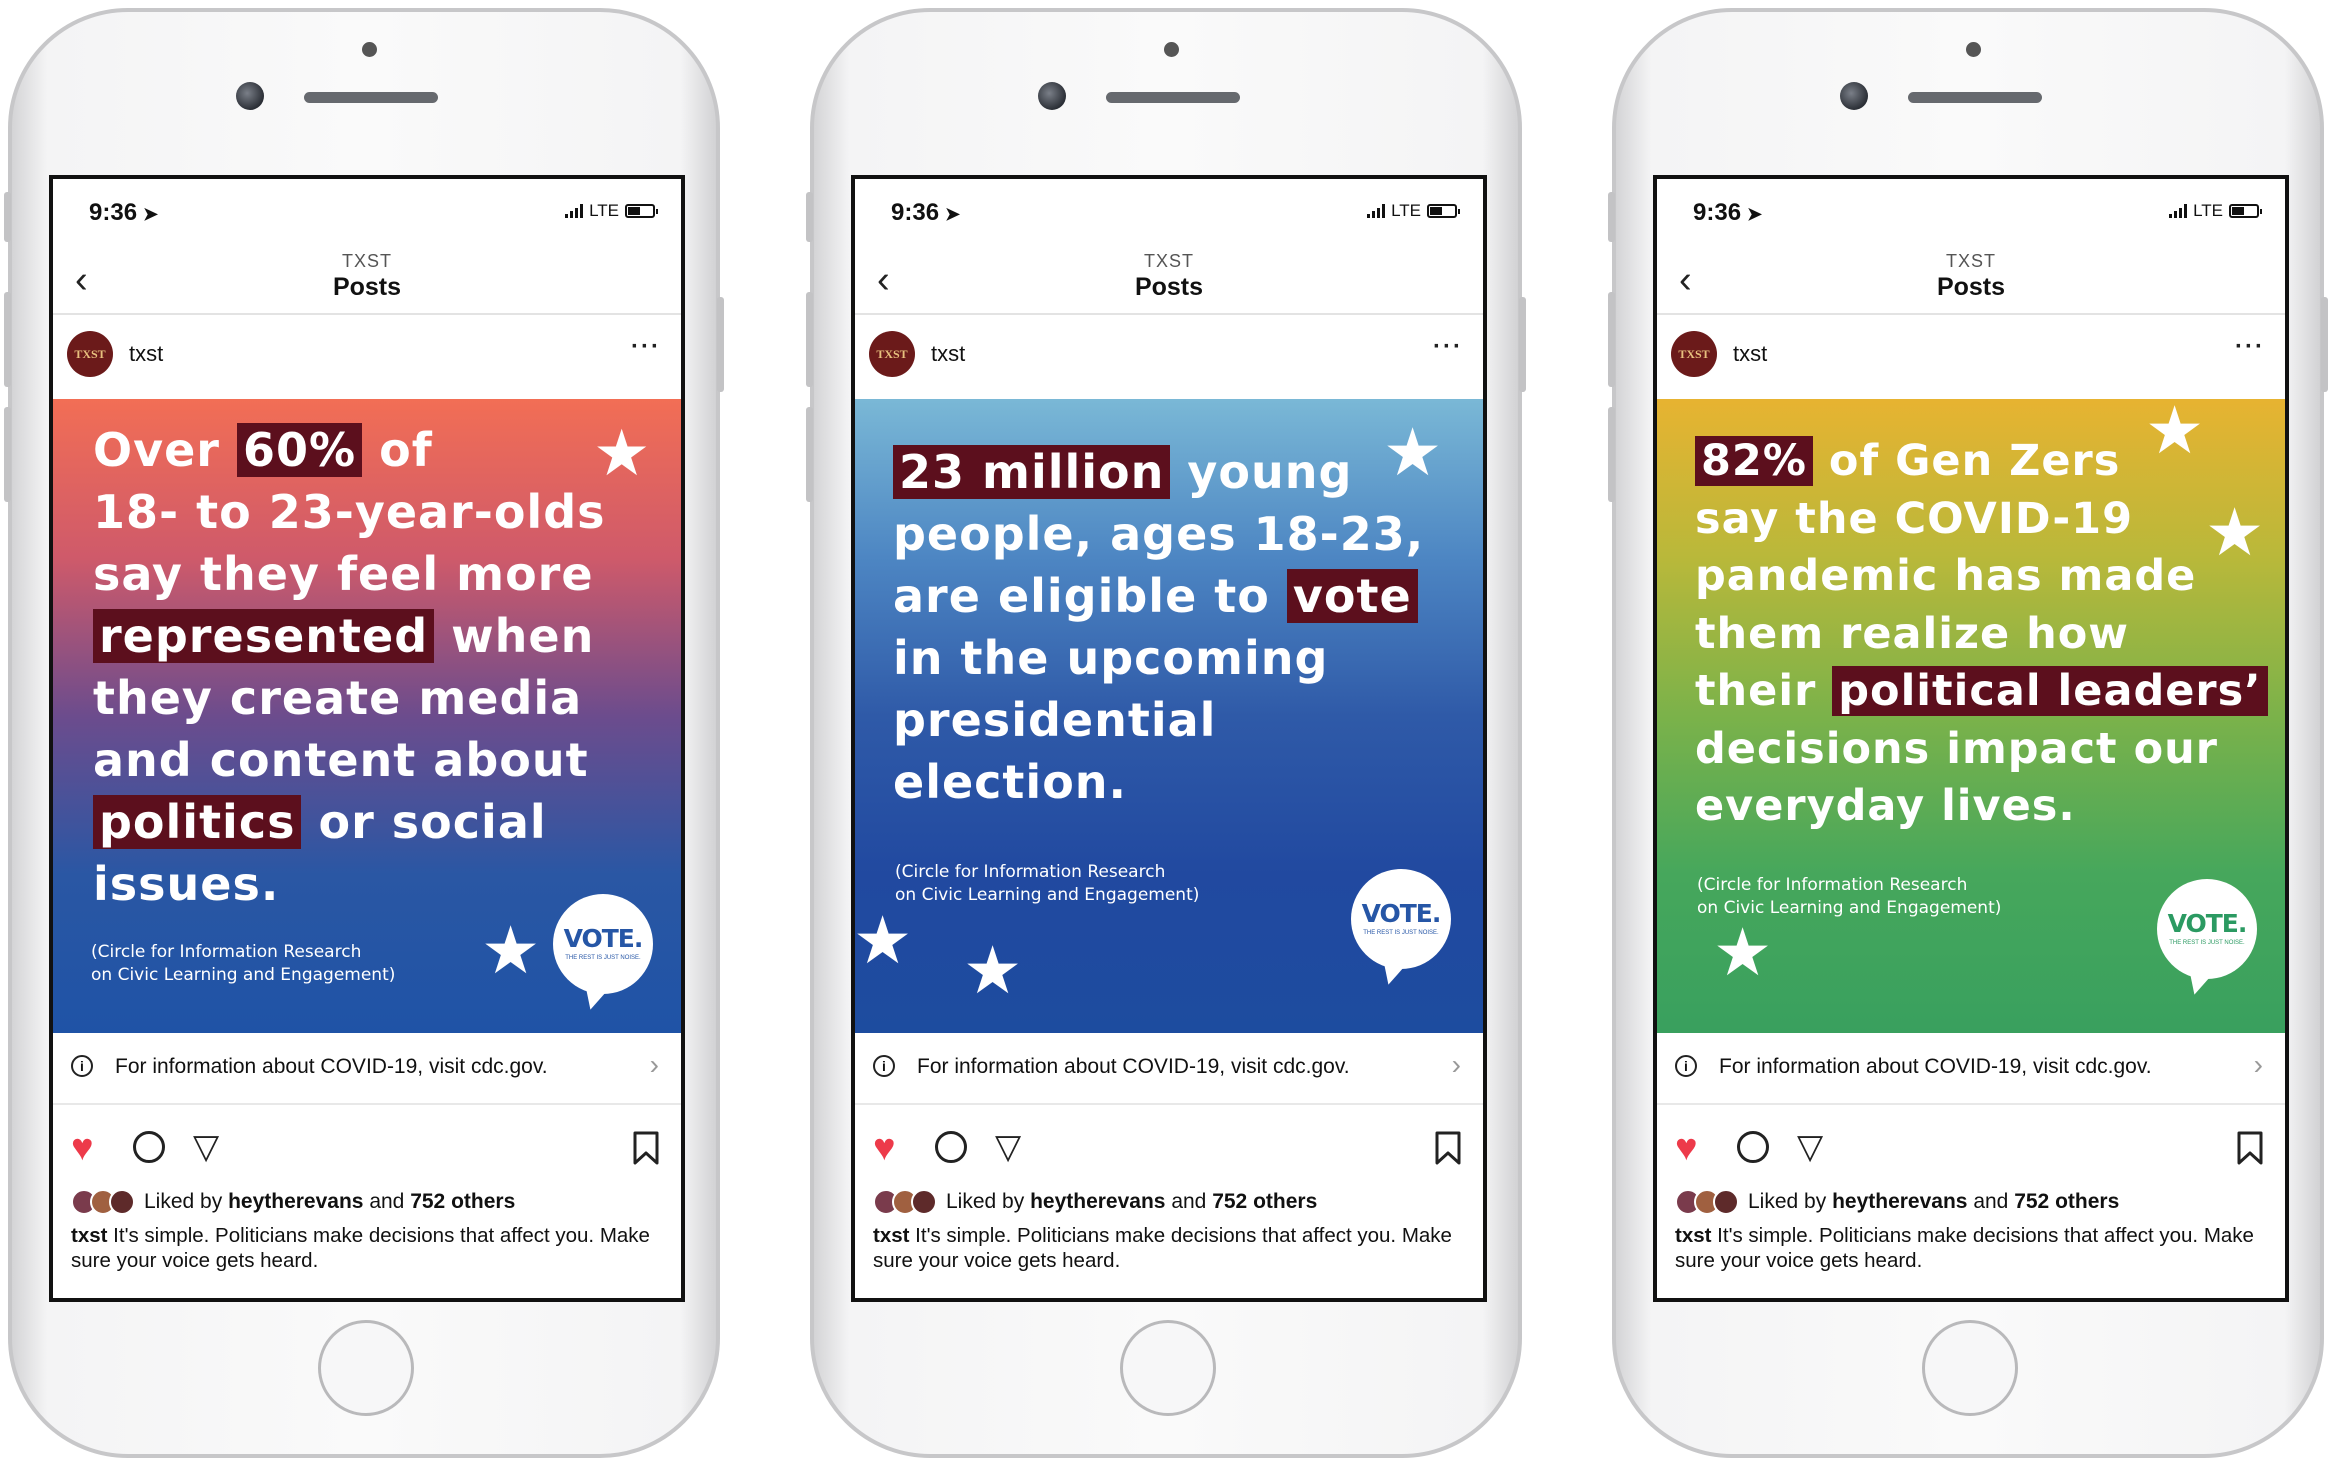 The height and width of the screenshot is (1461, 2330). Describe the element at coordinates (369, 49) in the screenshot. I see `proximity-sensor` at that location.